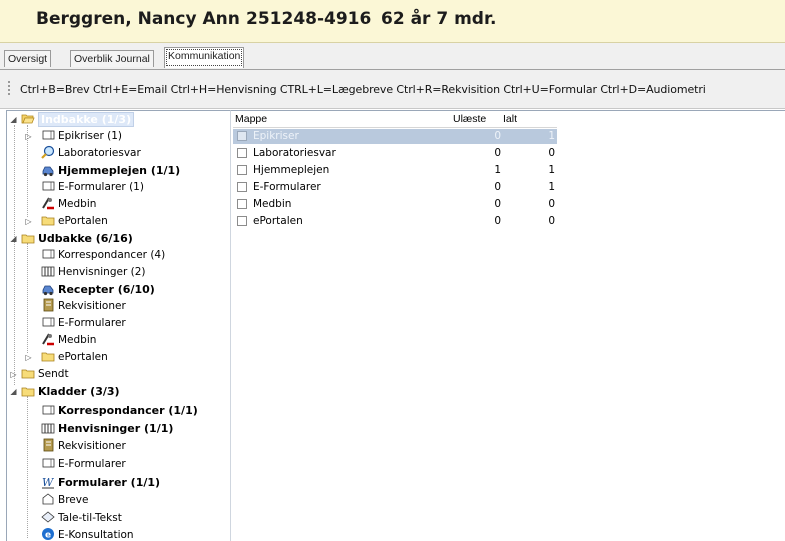  I want to click on tree-label-henvisninger: Henvisninger (1/1), so click(116, 428).